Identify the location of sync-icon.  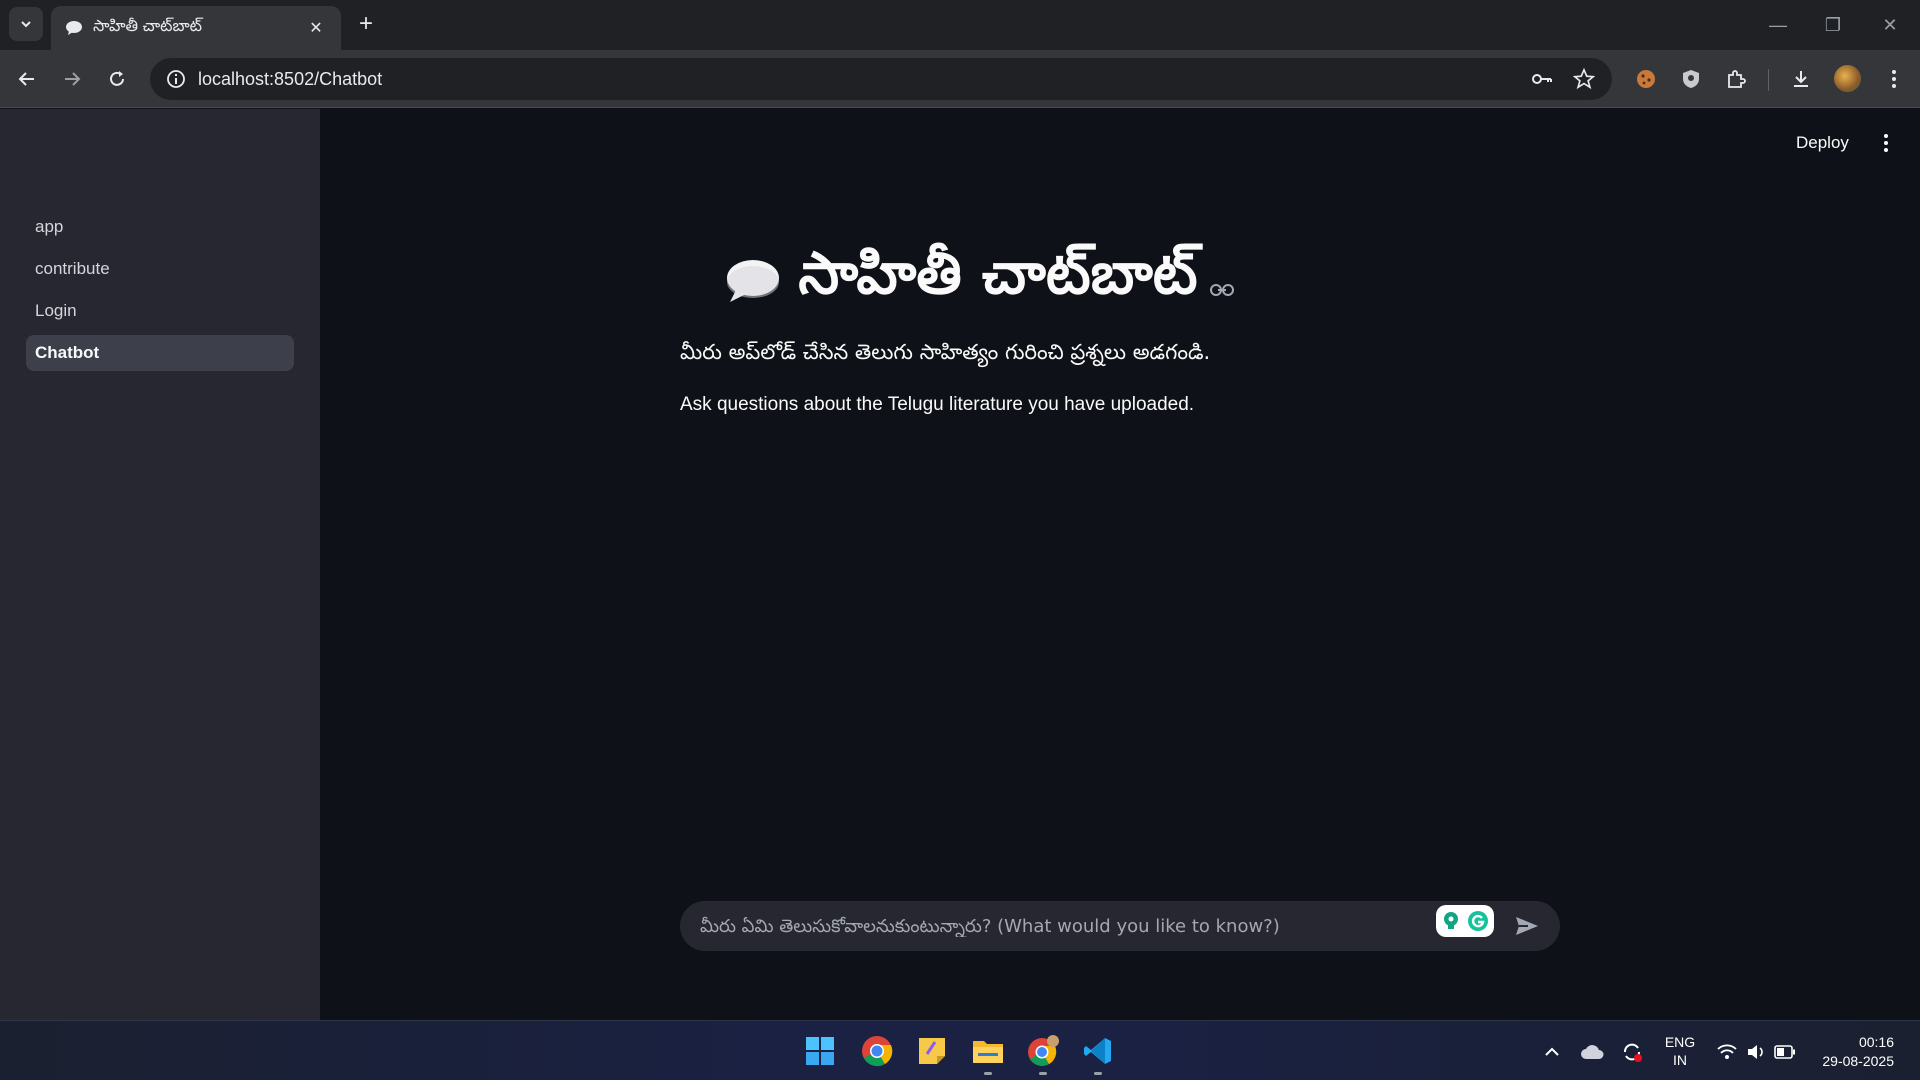
(1632, 1052).